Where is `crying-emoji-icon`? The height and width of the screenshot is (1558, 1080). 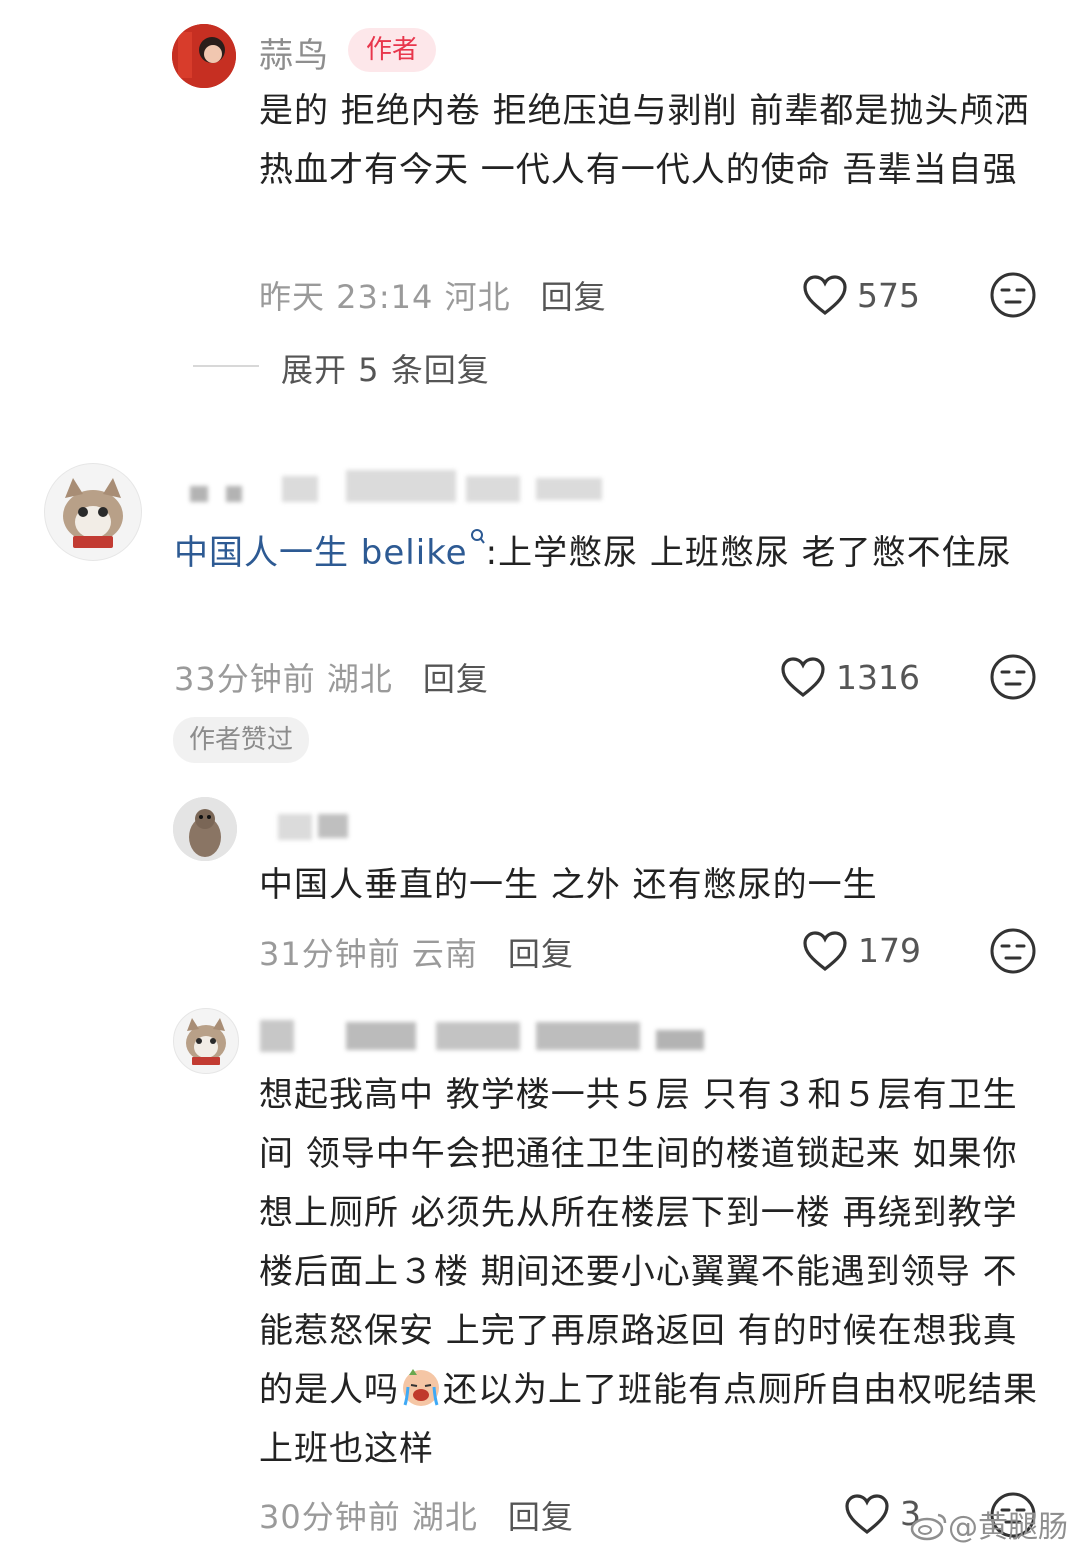
crying-emoji-icon is located at coordinates (421, 1387).